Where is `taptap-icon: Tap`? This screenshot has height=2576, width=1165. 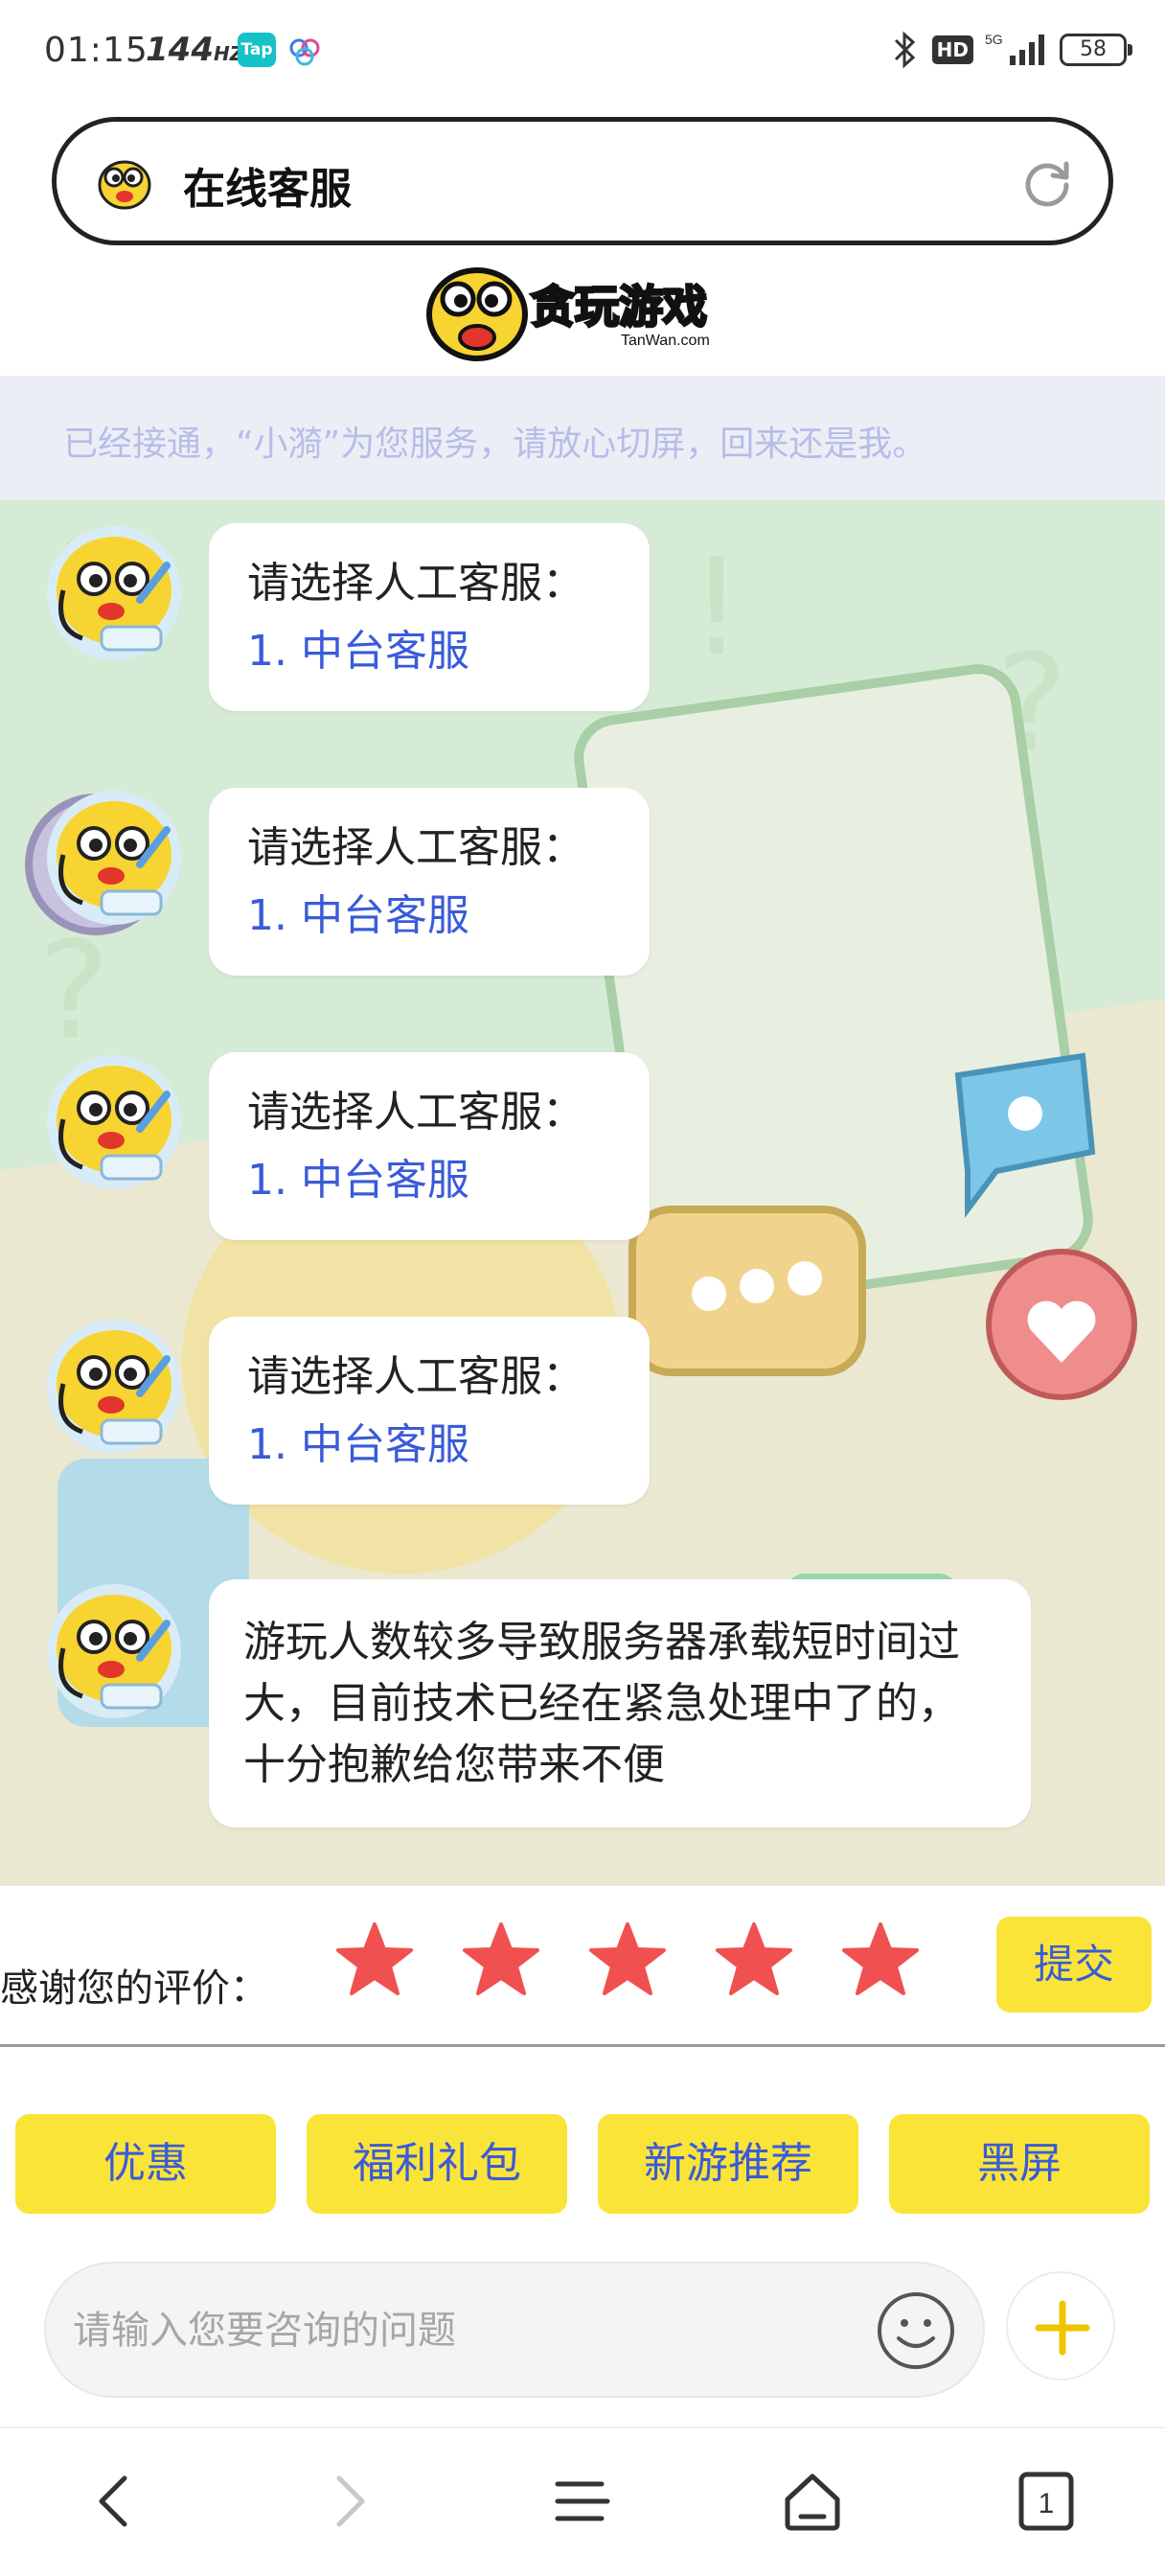 taptap-icon: Tap is located at coordinates (257, 50).